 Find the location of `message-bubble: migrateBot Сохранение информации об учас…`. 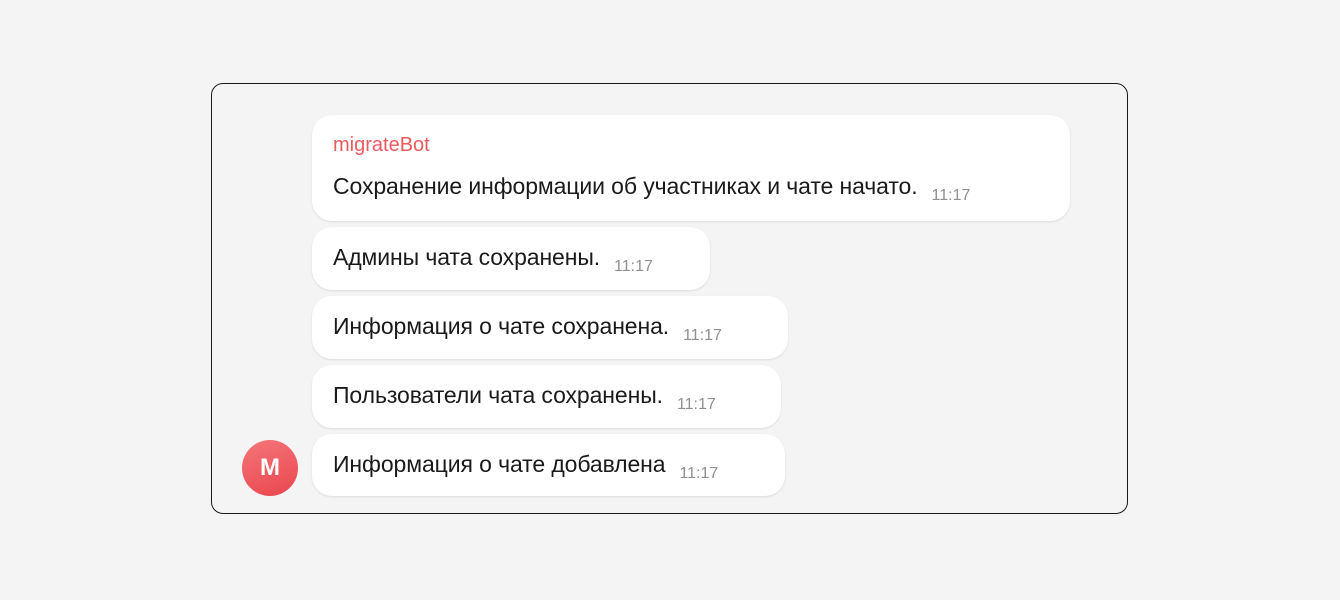

message-bubble: migrateBot Сохранение информации об учас… is located at coordinates (691, 168).